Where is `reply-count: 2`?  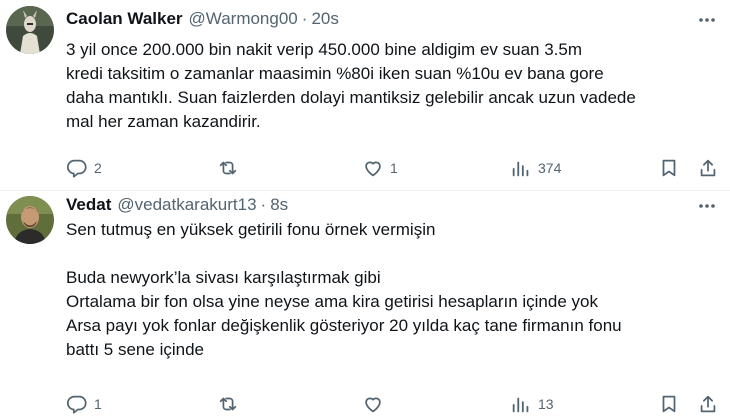 reply-count: 2 is located at coordinates (98, 168).